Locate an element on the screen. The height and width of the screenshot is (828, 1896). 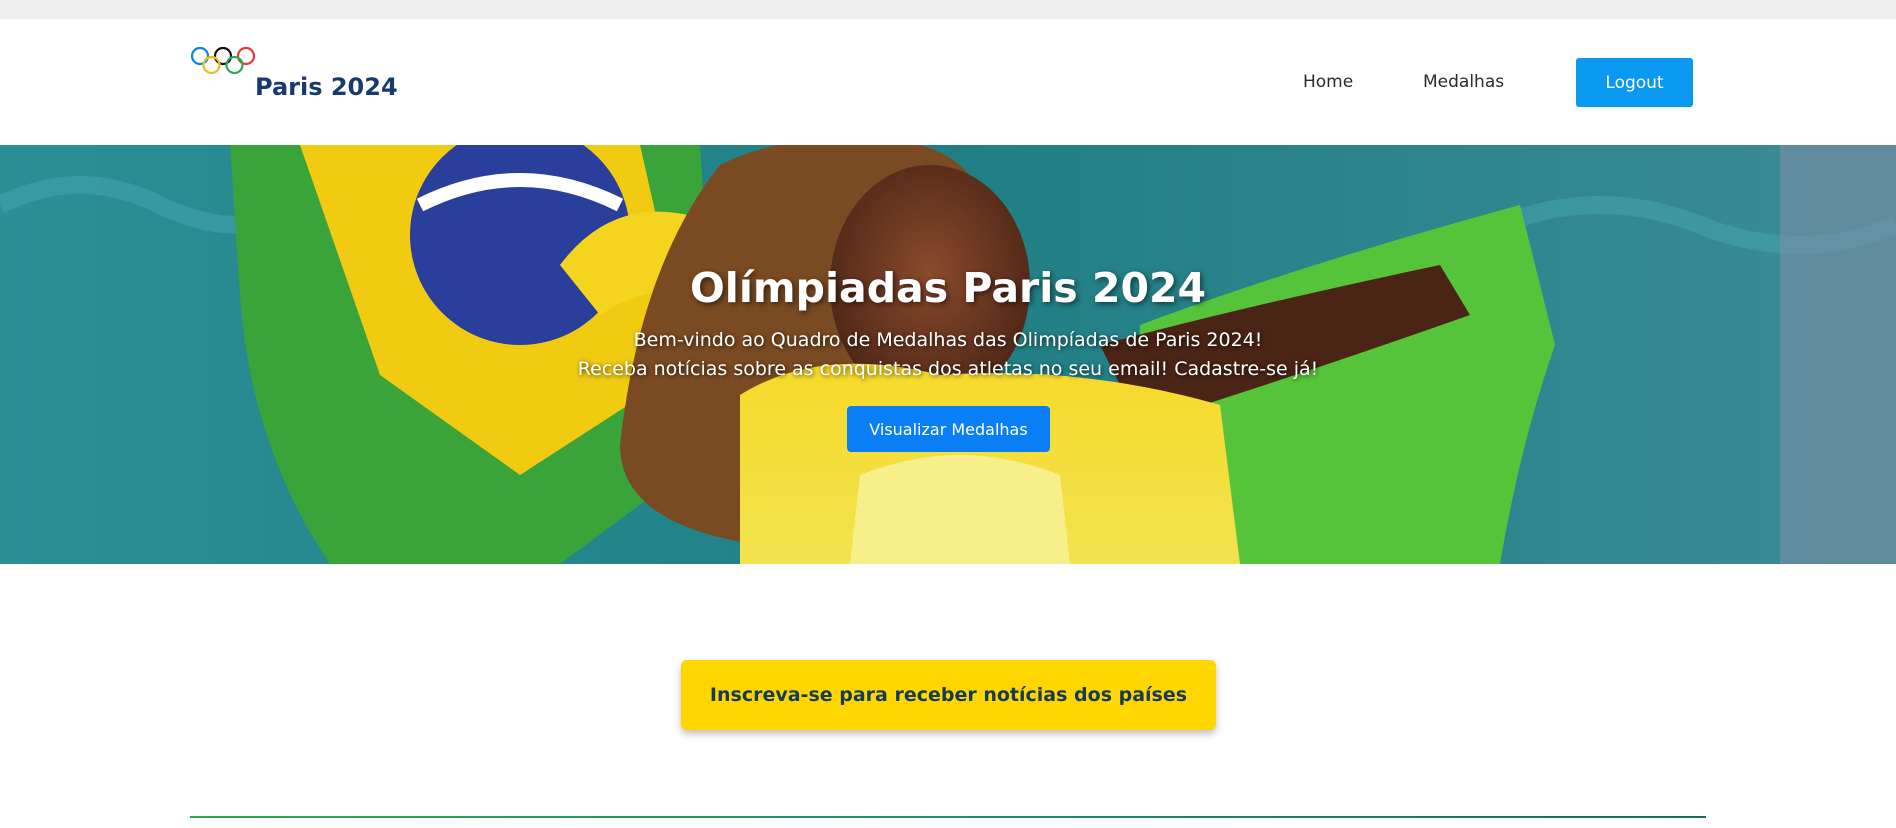
hero-title: Olímpiadas Paris 2024 is located at coordinates (948, 288).